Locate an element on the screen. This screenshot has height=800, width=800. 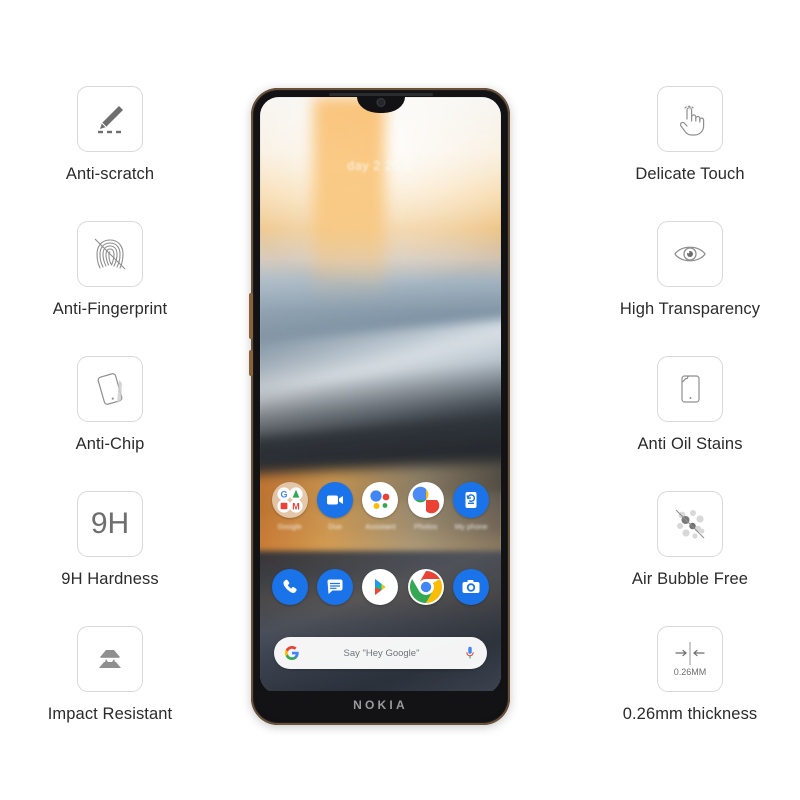
app-assistant: Assistant is located at coordinates (380, 506).